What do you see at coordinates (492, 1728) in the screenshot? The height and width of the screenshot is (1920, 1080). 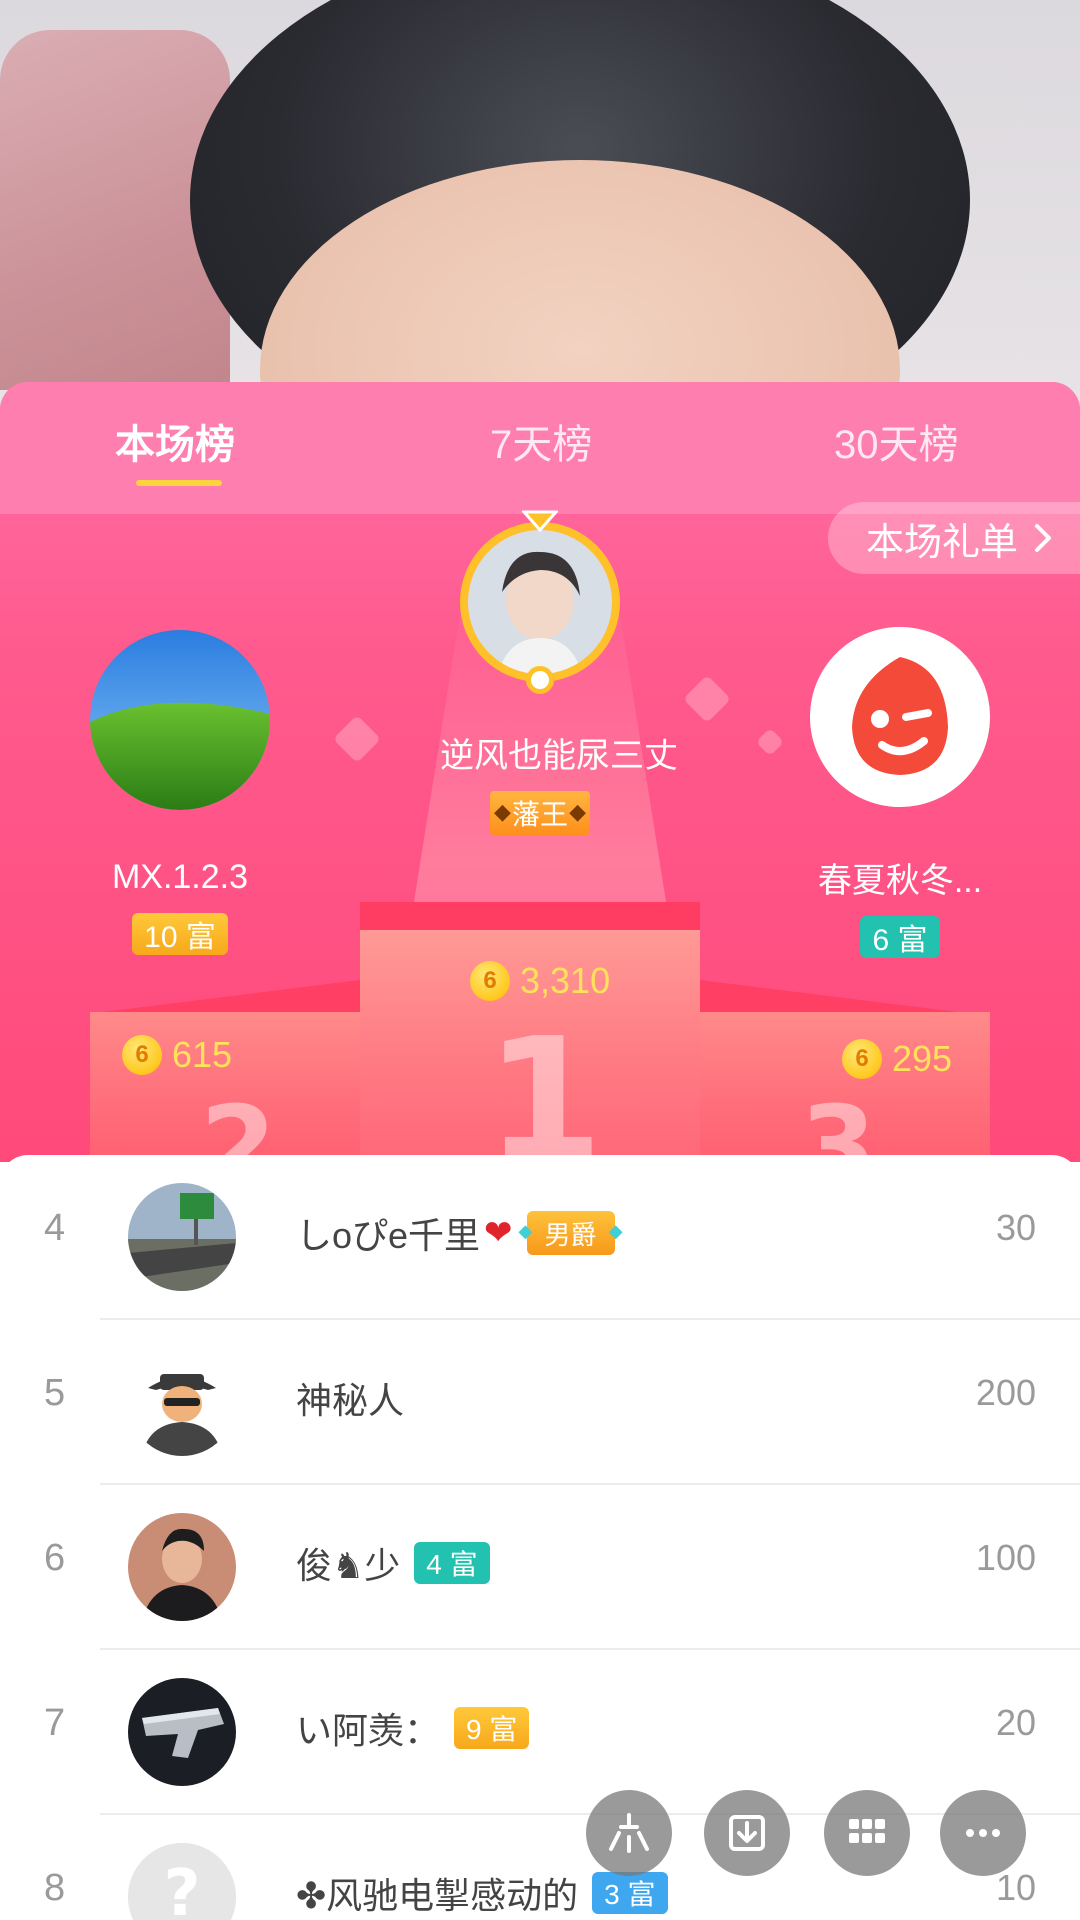 I see `status-badge: 9 富` at bounding box center [492, 1728].